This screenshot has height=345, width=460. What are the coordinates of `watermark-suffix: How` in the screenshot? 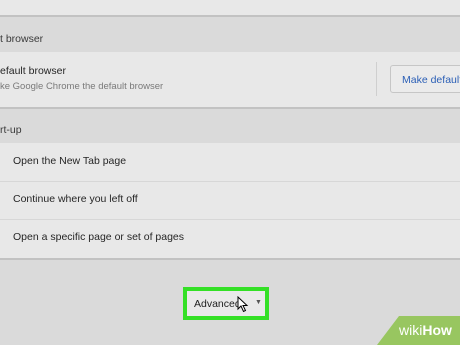 It's located at (437, 330).